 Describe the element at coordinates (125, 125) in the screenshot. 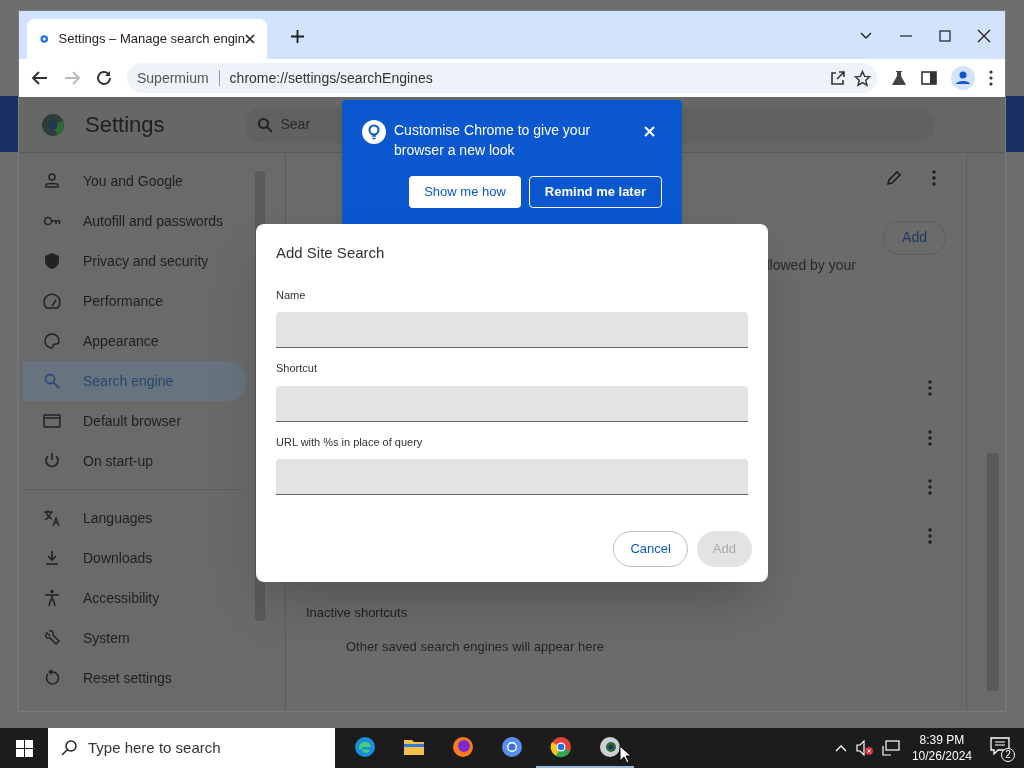

I see `page-title: Settings` at that location.